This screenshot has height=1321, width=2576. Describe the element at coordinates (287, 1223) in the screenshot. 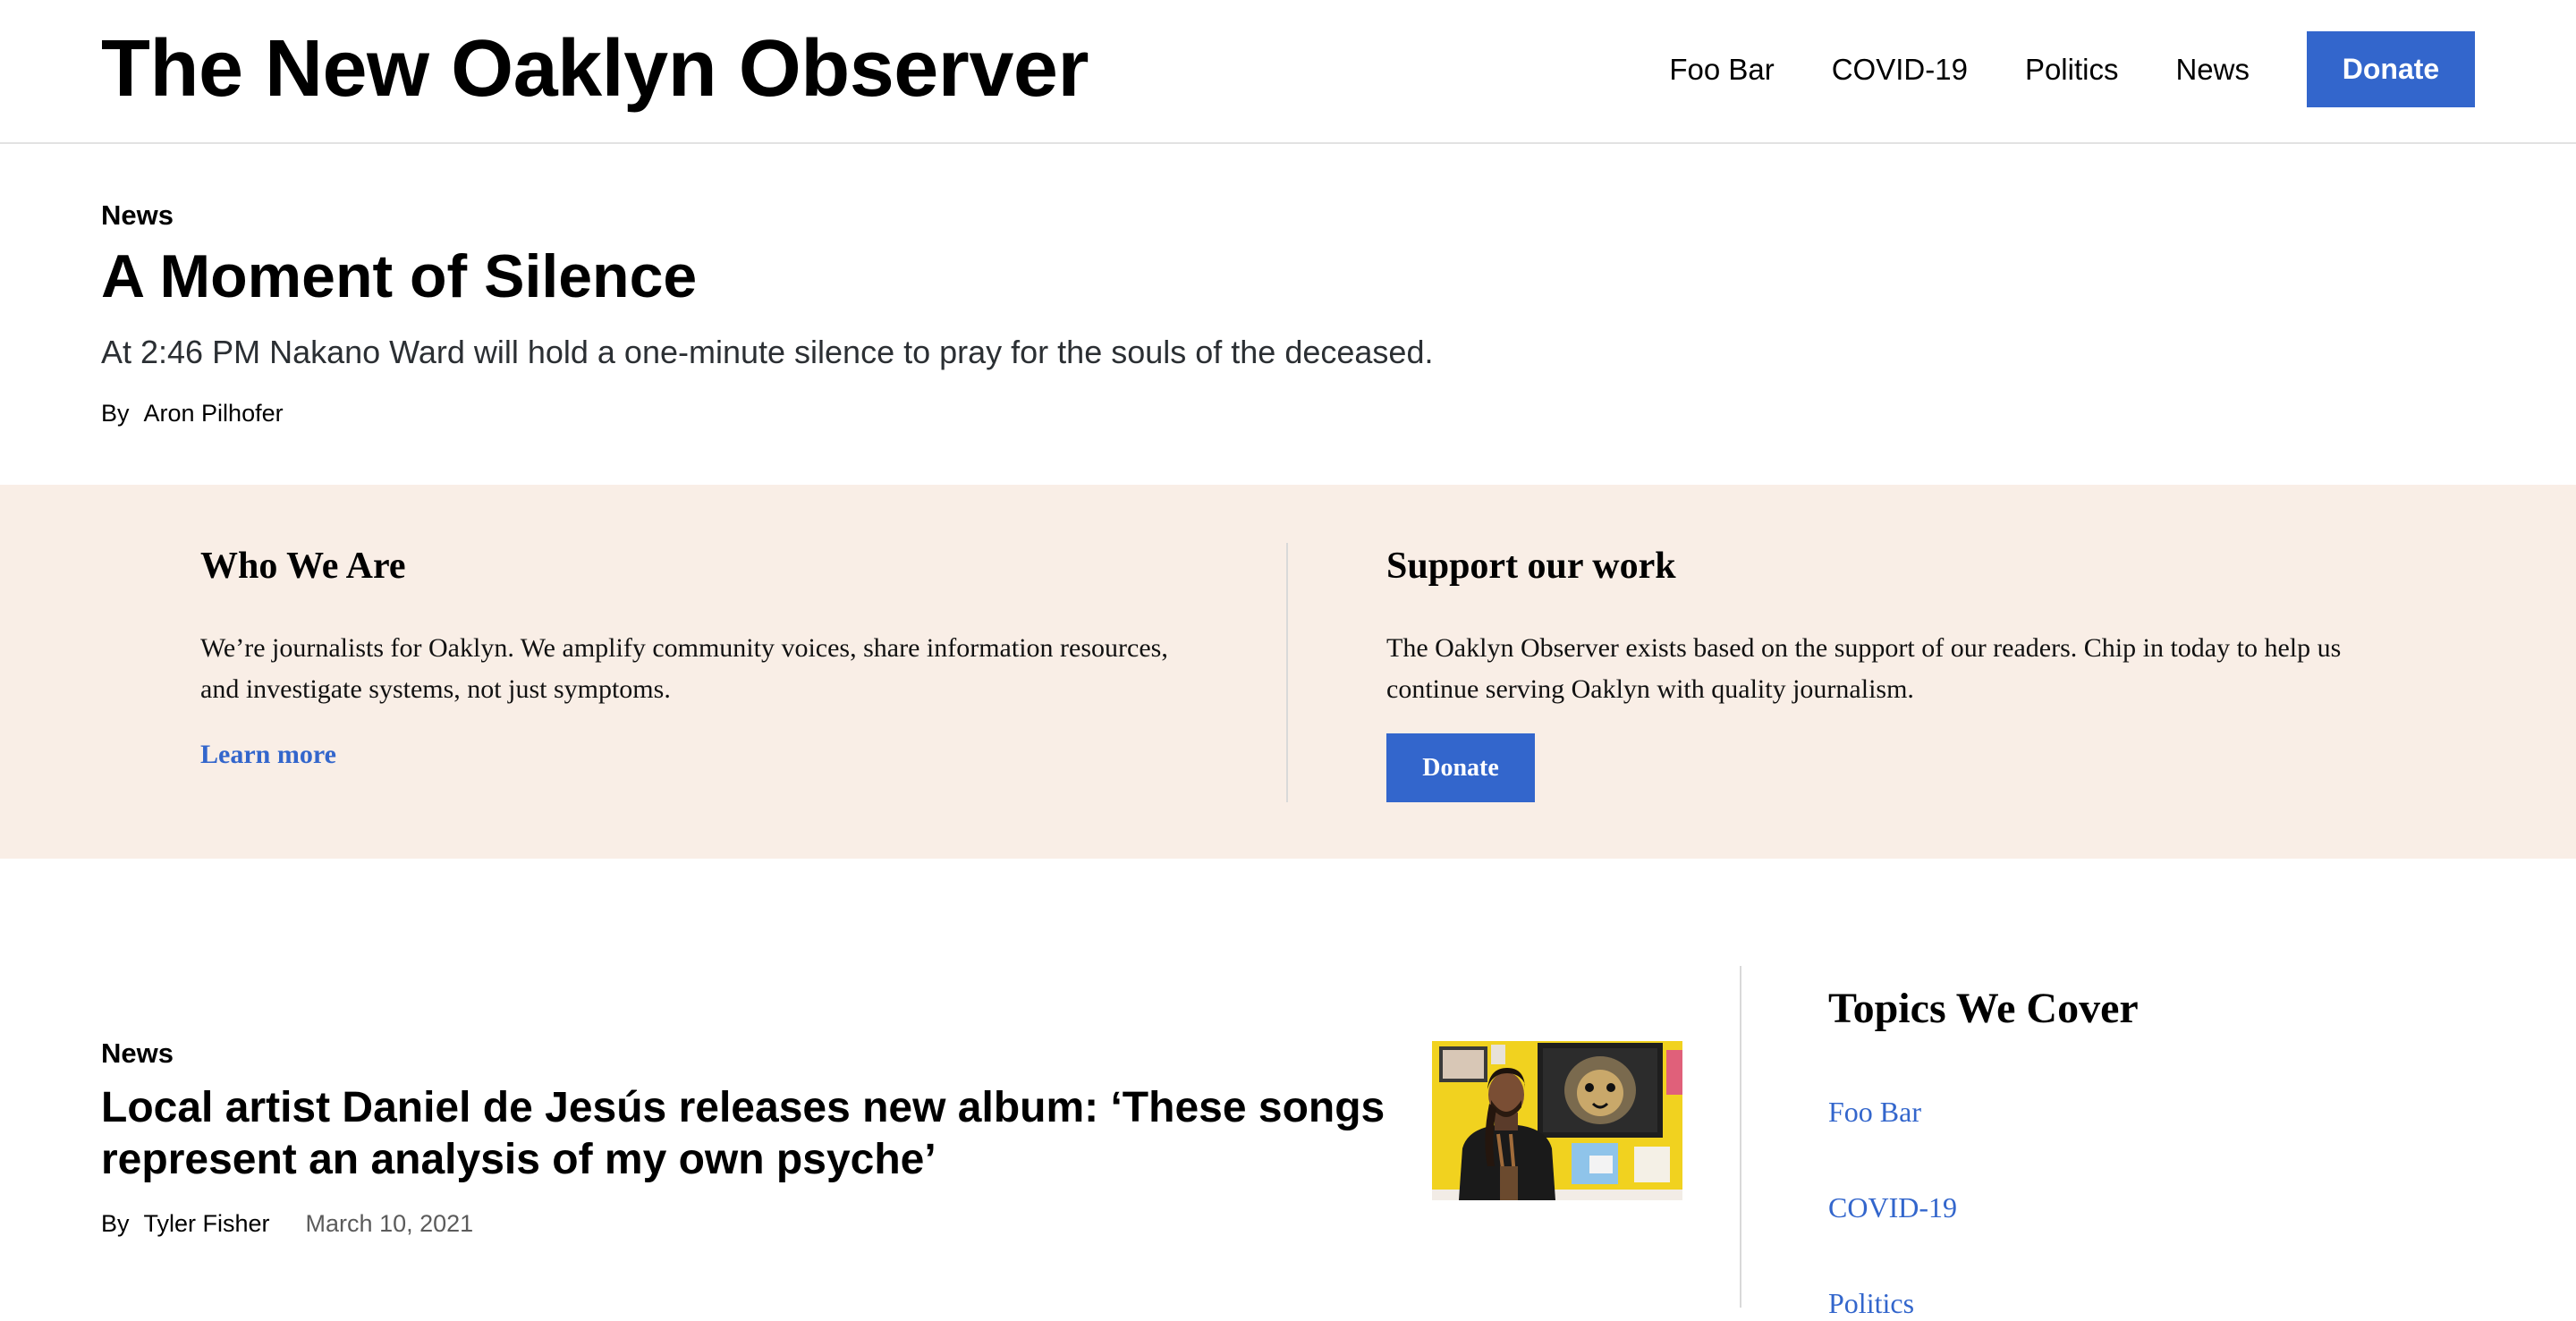

I see `story-byline: By Tyler Fisher March 10, 2021` at that location.